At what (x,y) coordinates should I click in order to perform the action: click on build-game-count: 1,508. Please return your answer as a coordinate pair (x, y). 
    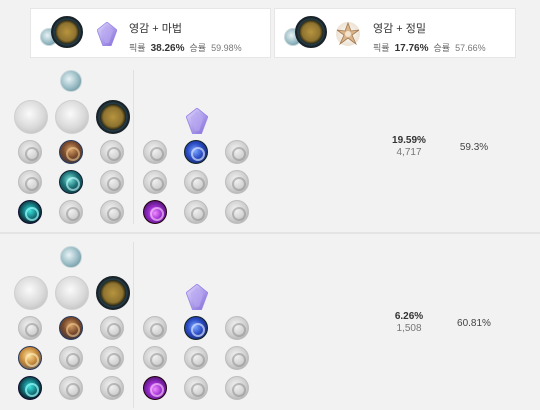
    Looking at the image, I should click on (409, 328).